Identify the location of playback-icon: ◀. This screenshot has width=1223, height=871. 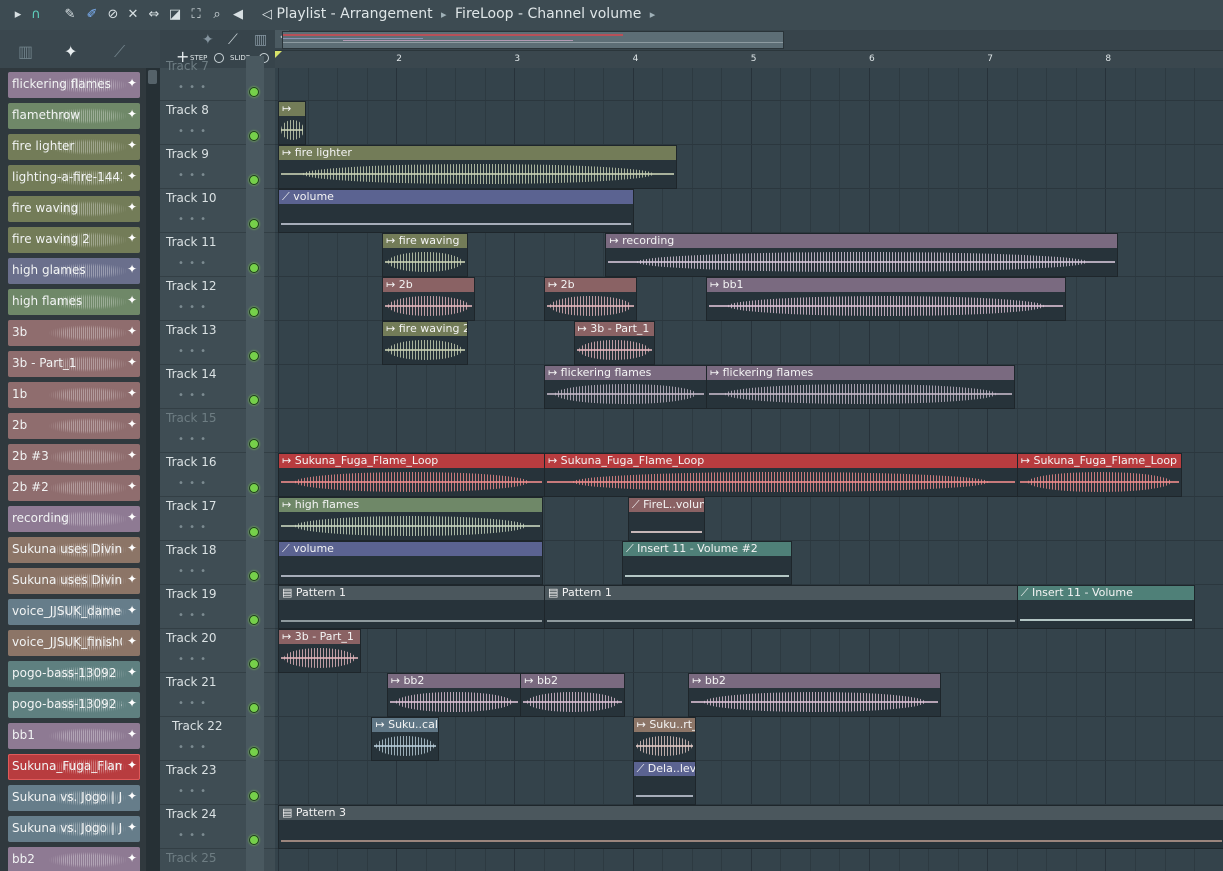
(238, 15).